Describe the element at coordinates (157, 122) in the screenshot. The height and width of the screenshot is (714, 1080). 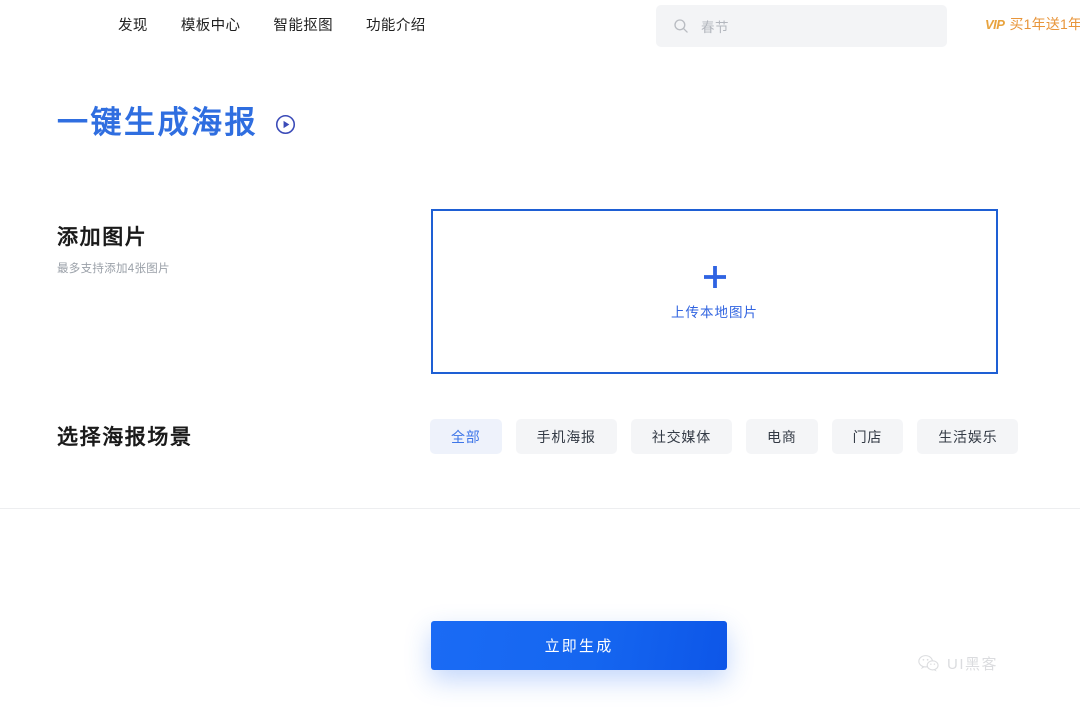
I see `page-title: 一键生成海报` at that location.